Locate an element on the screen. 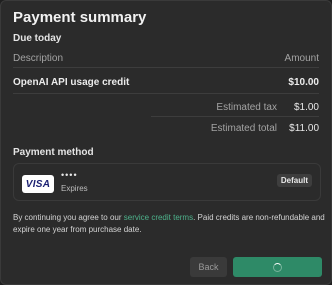 The width and height of the screenshot is (332, 285). payment-method-label: Payment method is located at coordinates (53, 152).